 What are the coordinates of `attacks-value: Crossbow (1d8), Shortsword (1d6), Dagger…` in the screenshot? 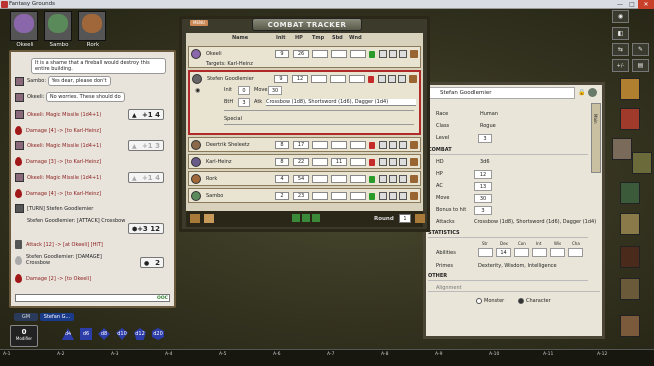 It's located at (535, 222).